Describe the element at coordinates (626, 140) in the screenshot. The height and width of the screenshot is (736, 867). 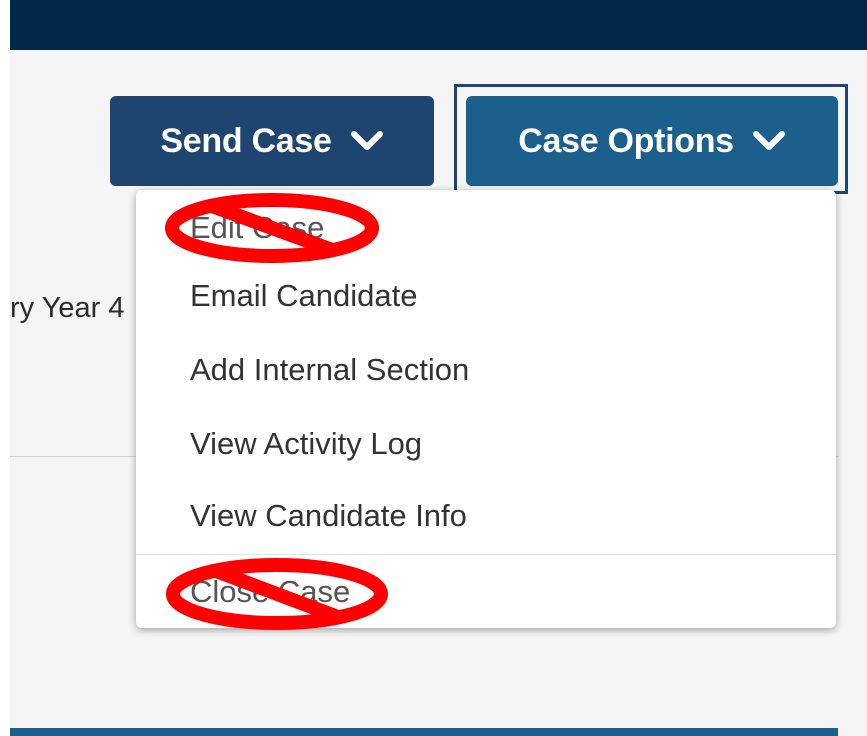
I see `case-options-label: Case Options` at that location.